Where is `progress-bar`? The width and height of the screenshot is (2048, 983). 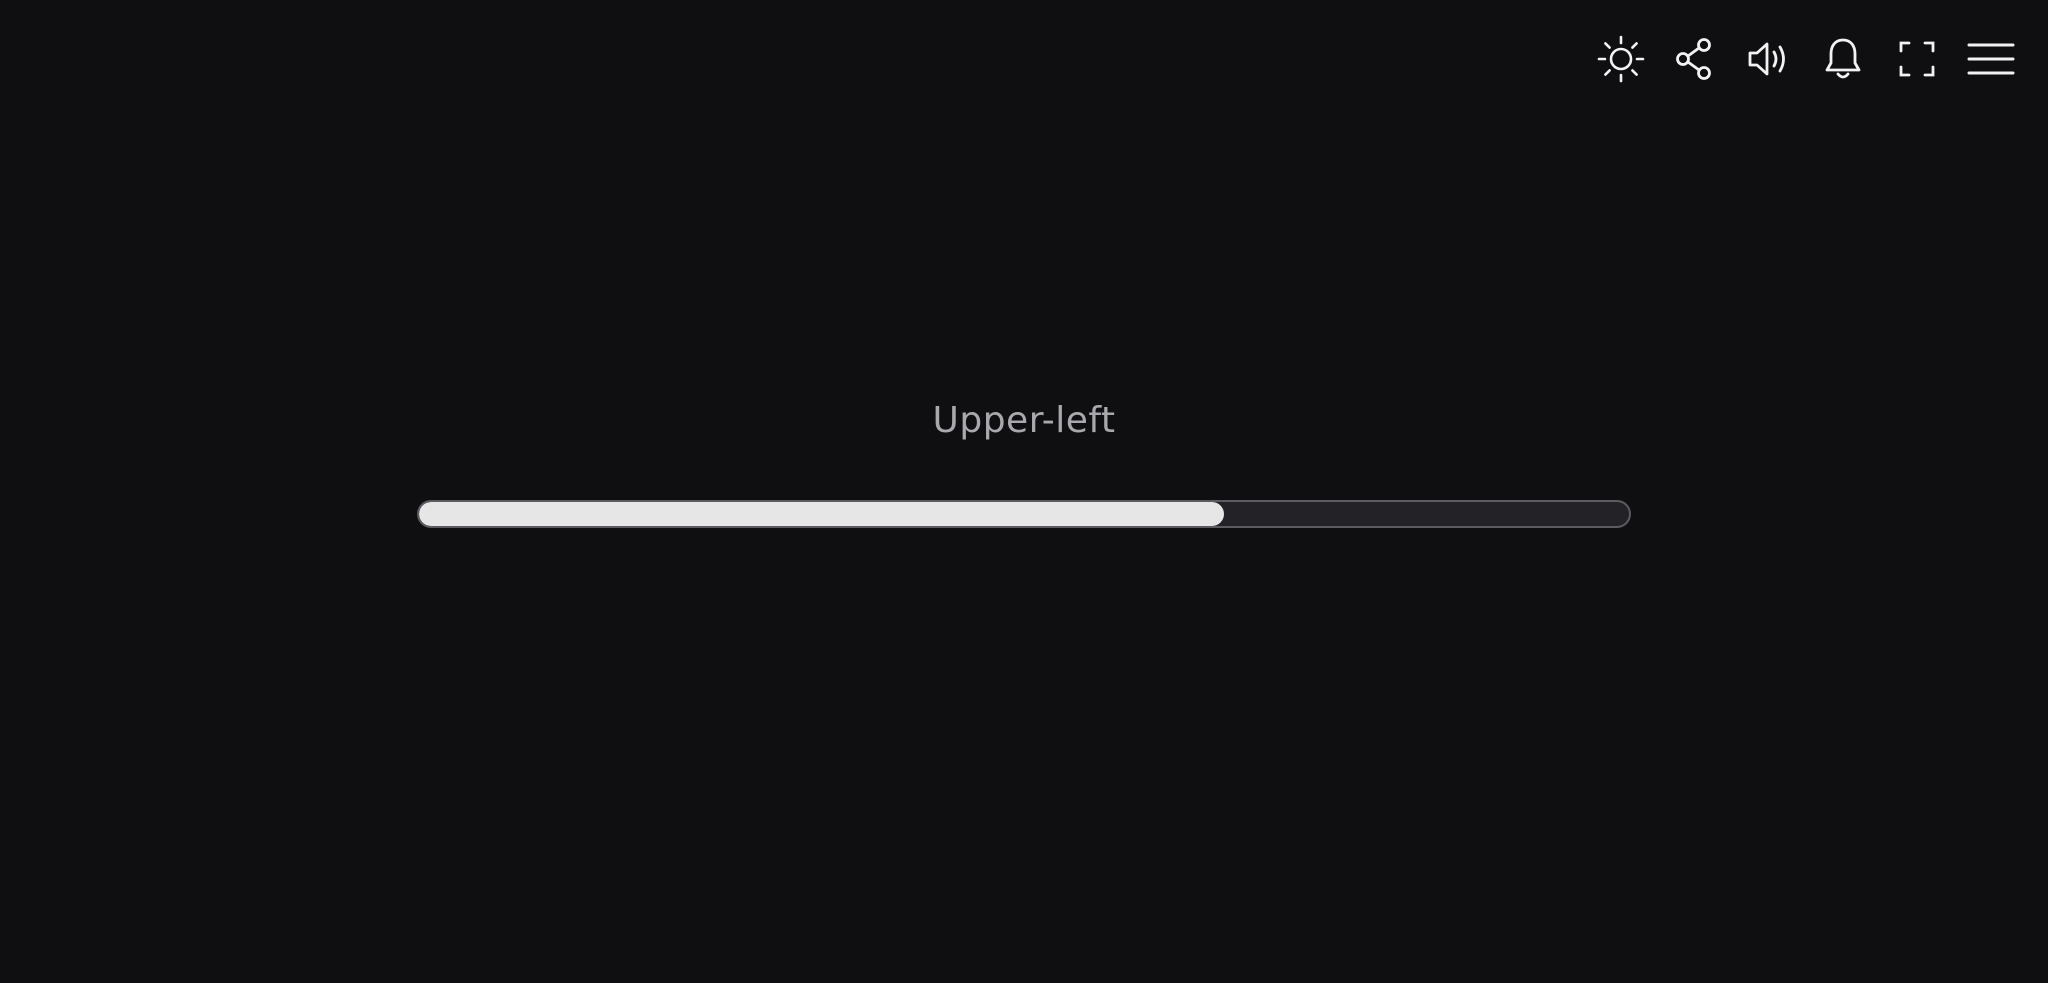 progress-bar is located at coordinates (1024, 514).